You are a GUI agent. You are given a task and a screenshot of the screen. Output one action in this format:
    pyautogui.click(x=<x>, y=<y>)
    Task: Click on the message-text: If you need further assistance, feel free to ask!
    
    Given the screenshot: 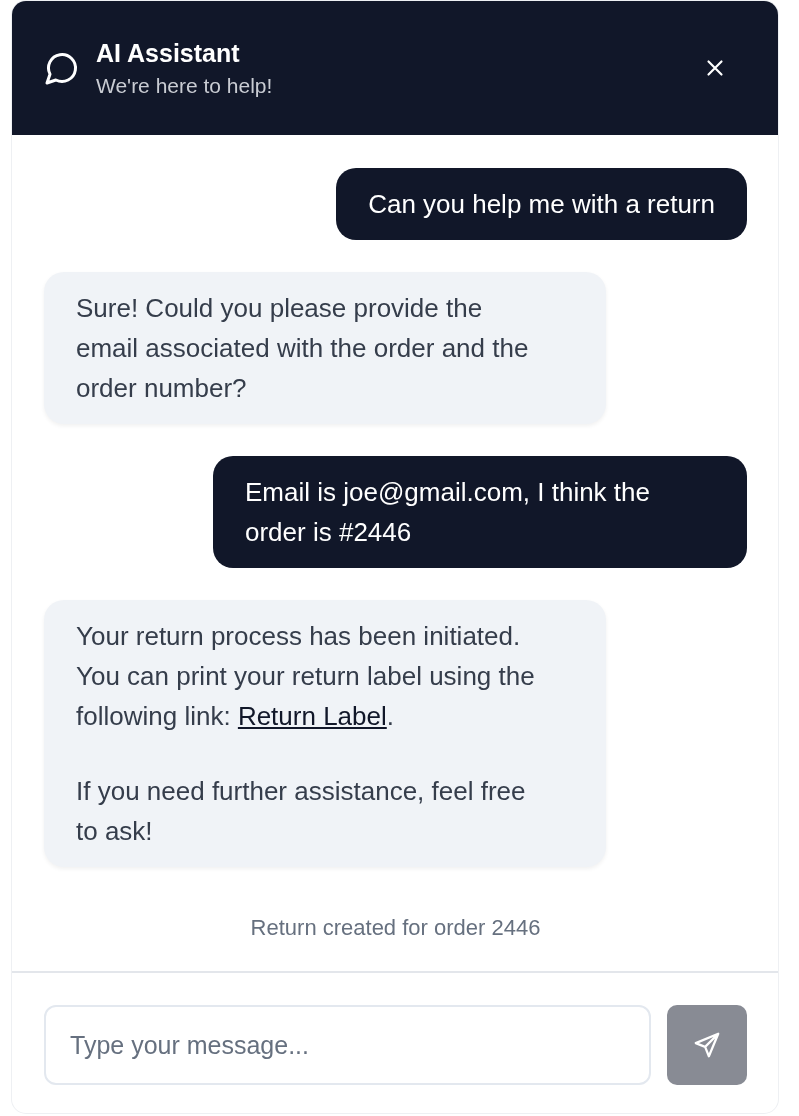 What is the action you would take?
    pyautogui.click(x=301, y=811)
    